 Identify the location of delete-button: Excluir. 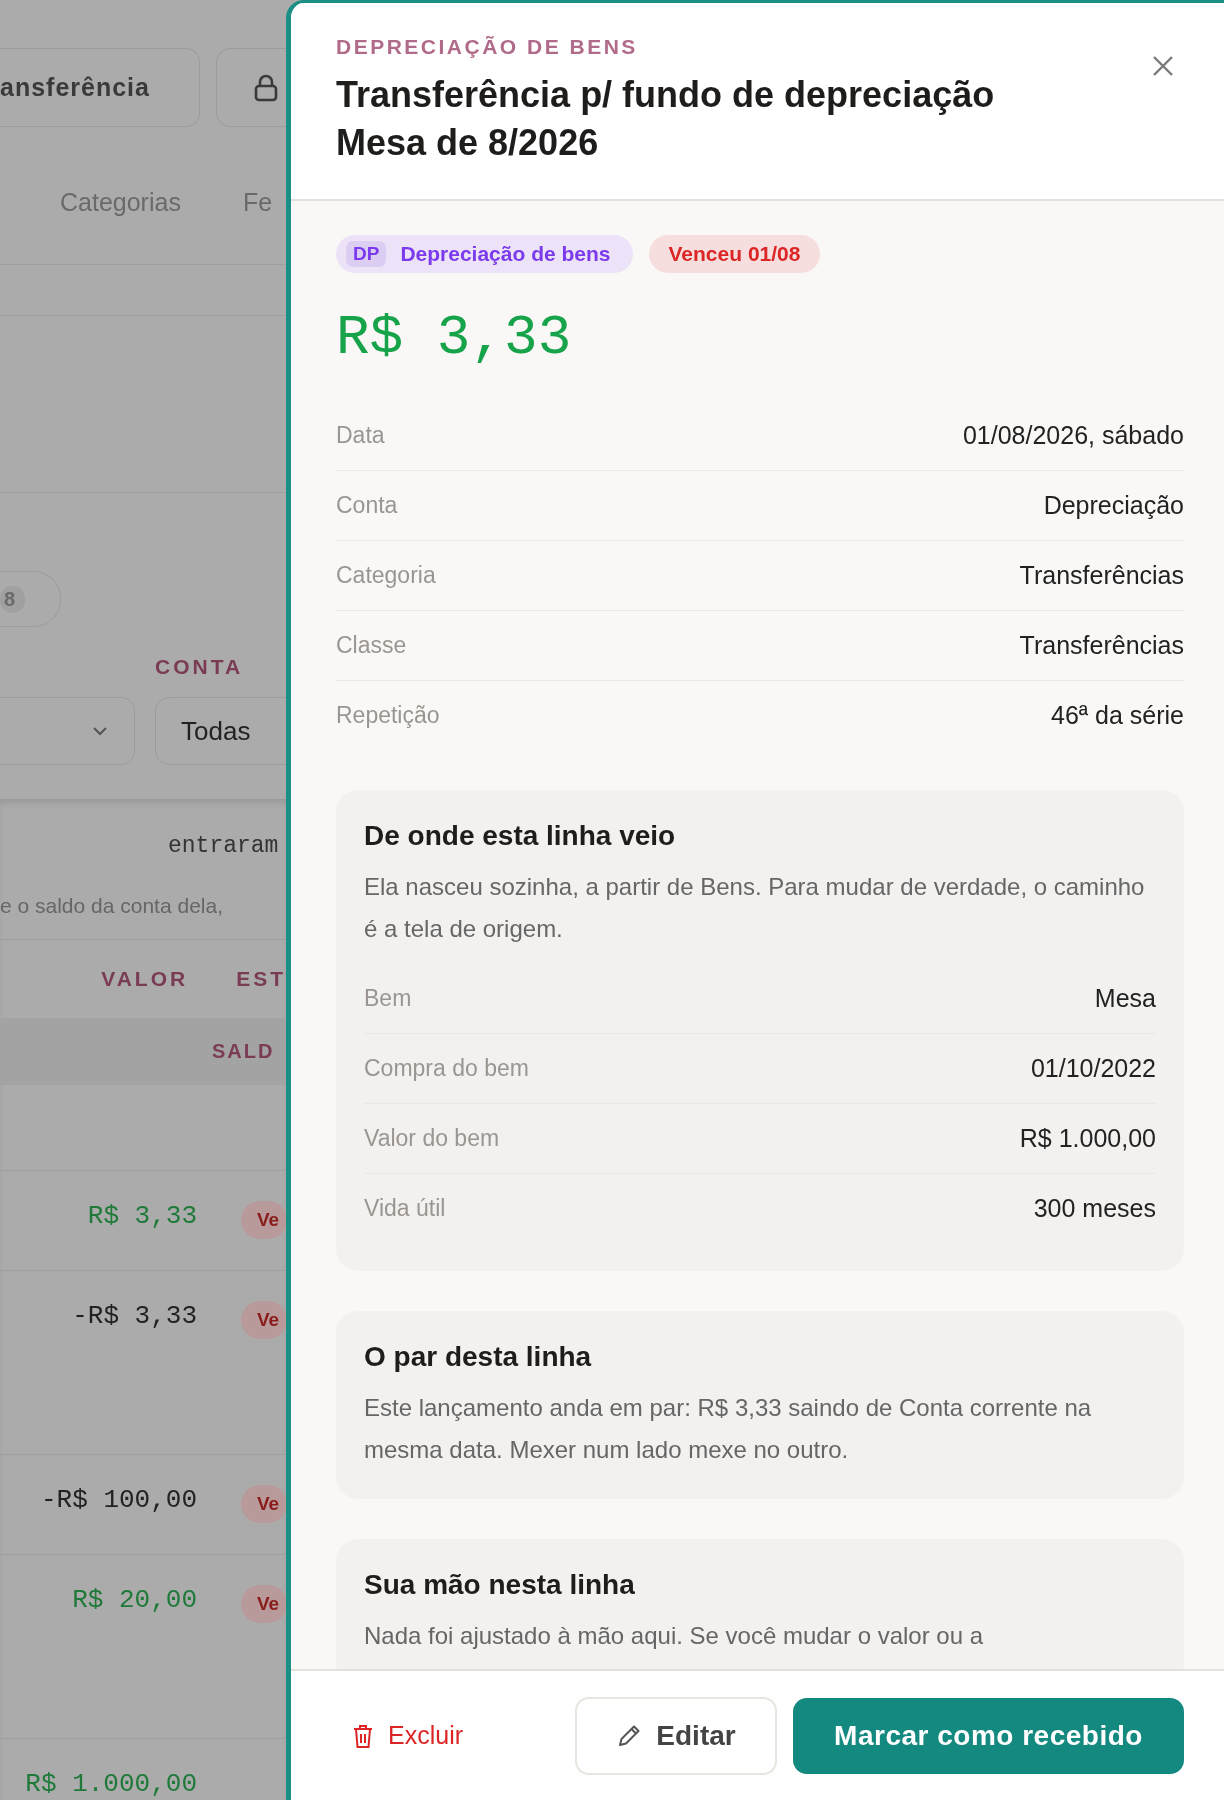
(407, 1735).